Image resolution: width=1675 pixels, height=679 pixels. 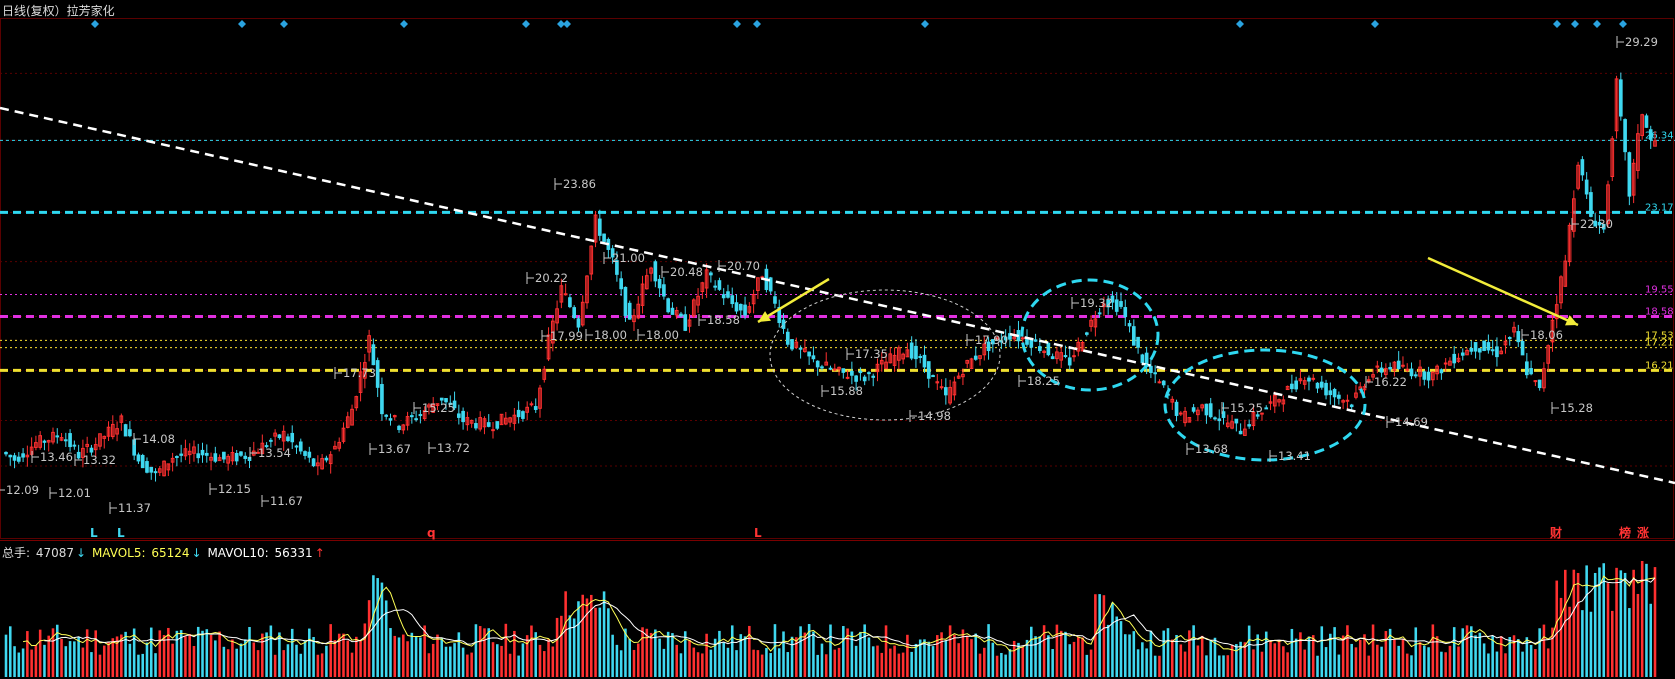 What do you see at coordinates (579, 184) in the screenshot?
I see `price-label: 23.86` at bounding box center [579, 184].